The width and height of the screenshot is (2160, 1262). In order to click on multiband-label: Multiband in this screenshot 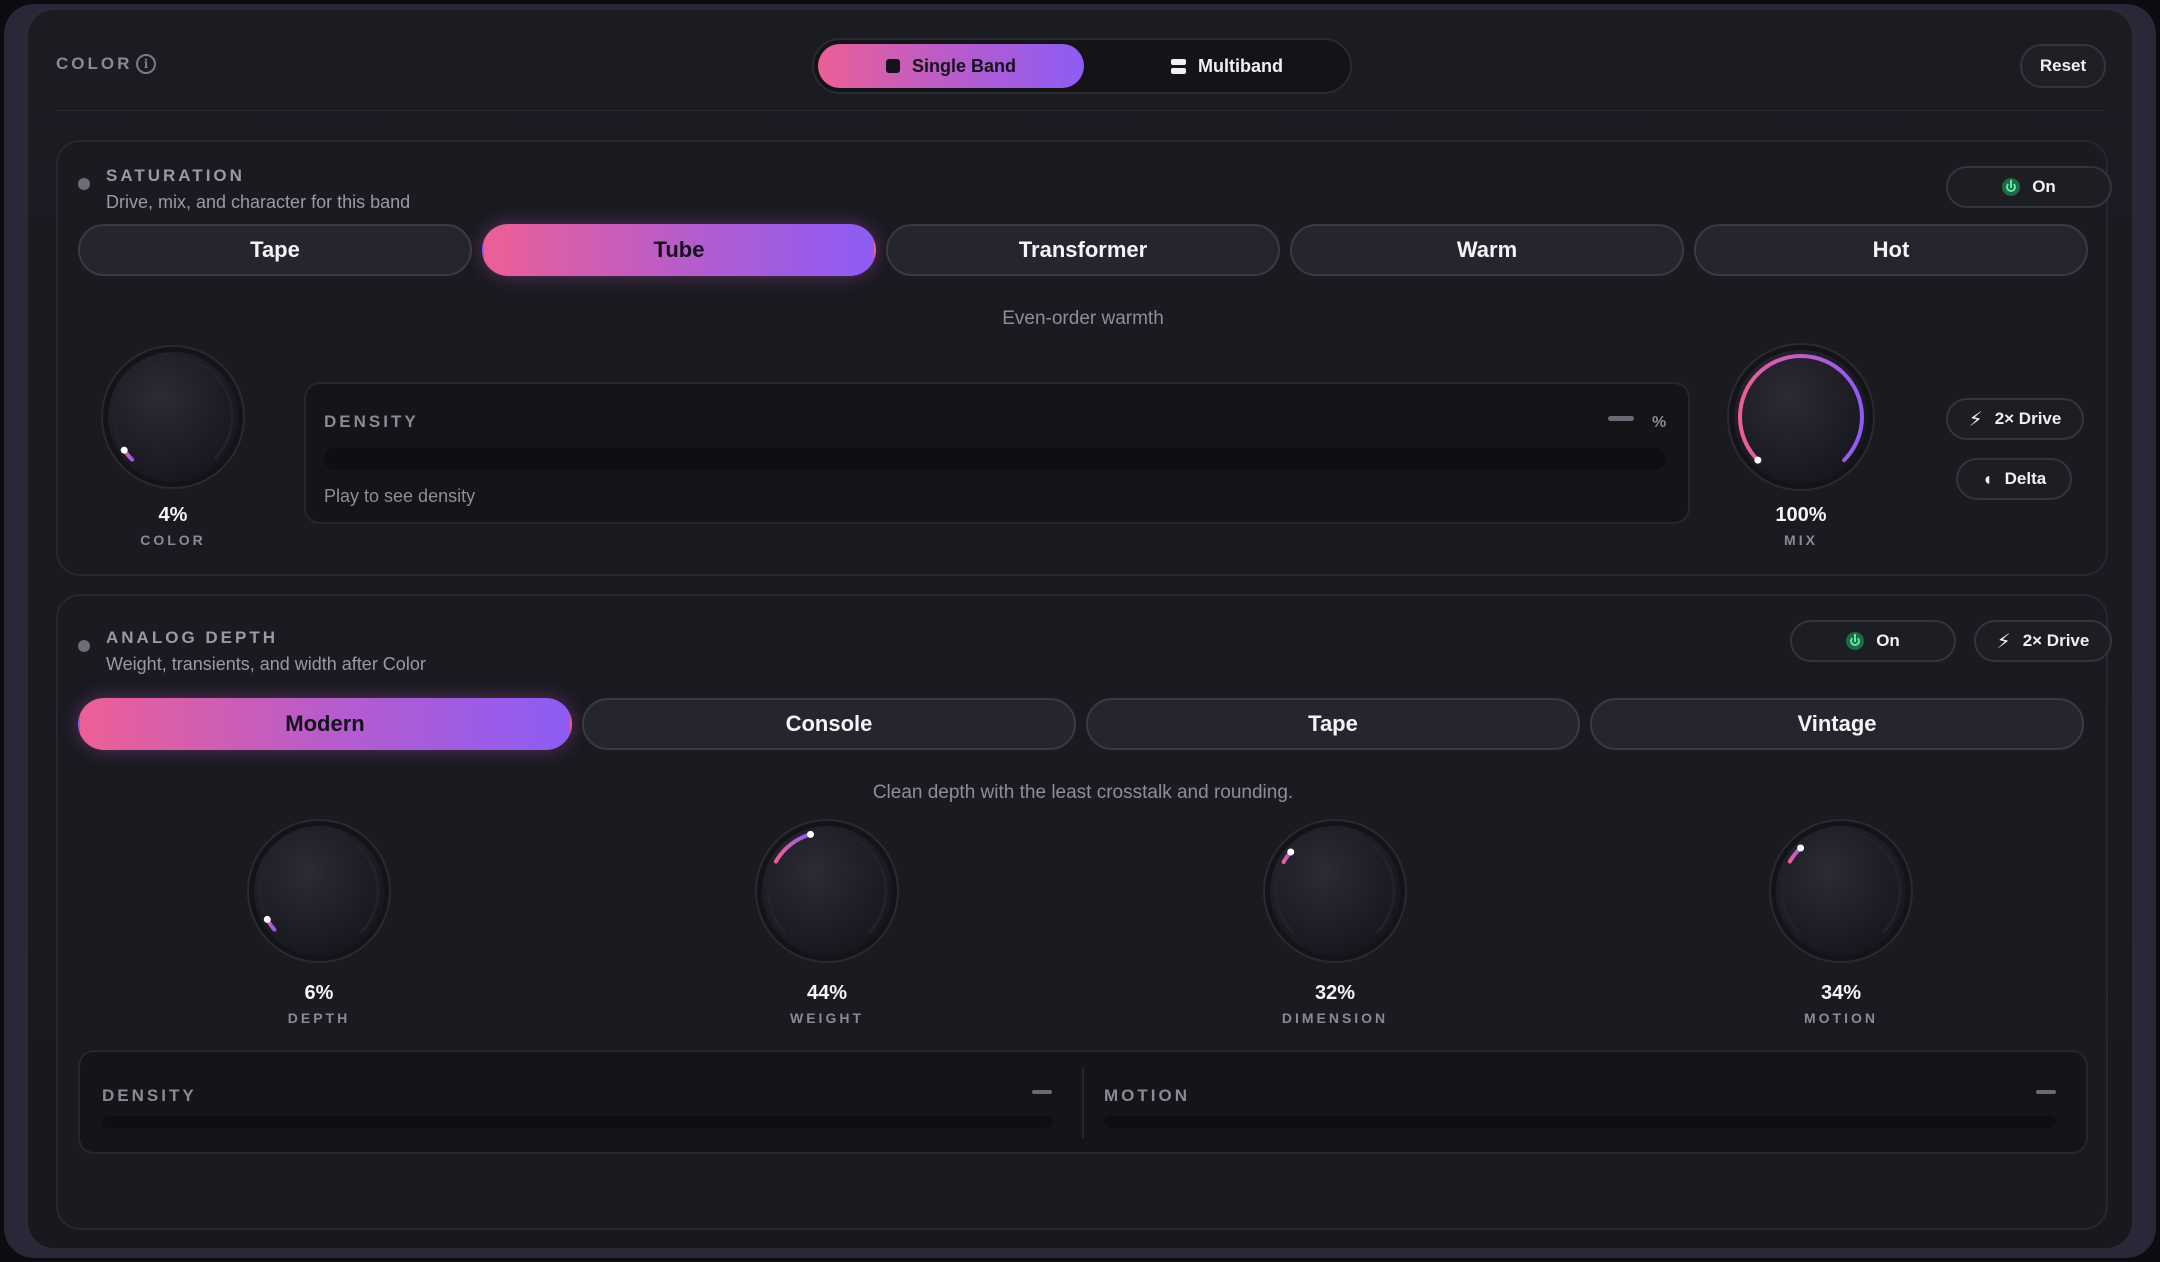, I will do `click(1240, 65)`.